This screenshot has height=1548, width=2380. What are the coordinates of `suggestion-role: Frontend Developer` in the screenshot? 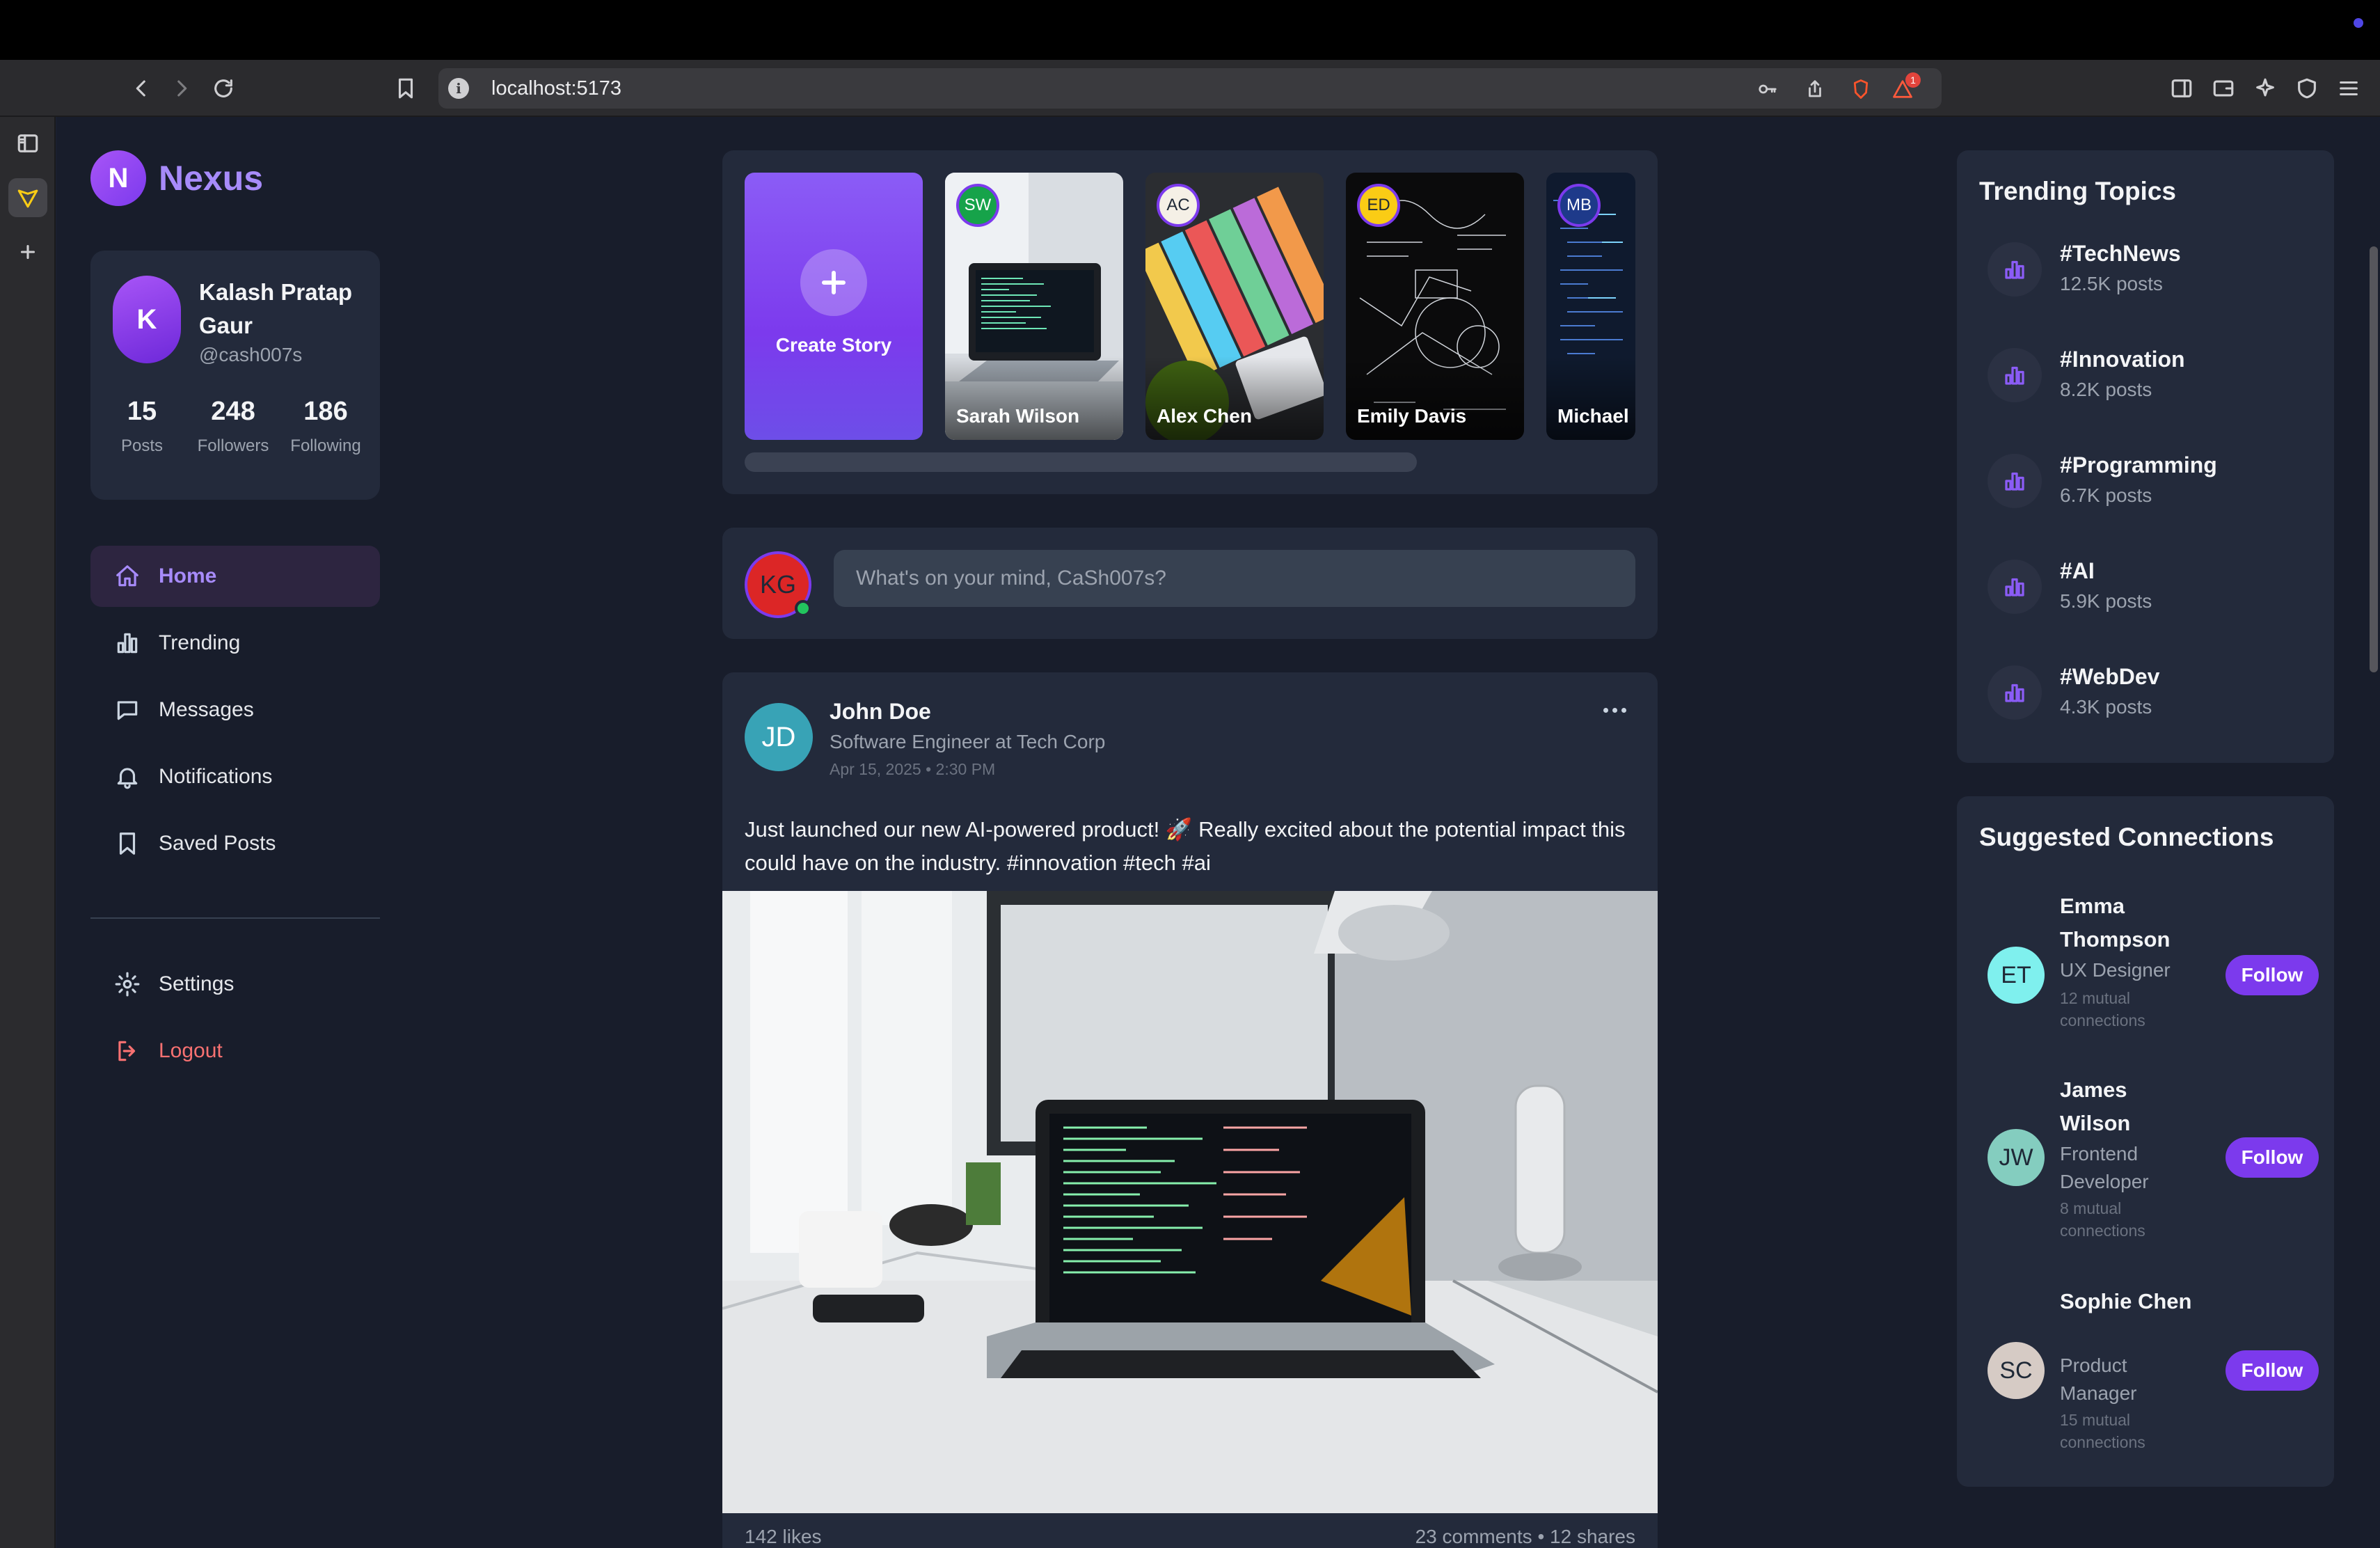 It's located at (2104, 1167).